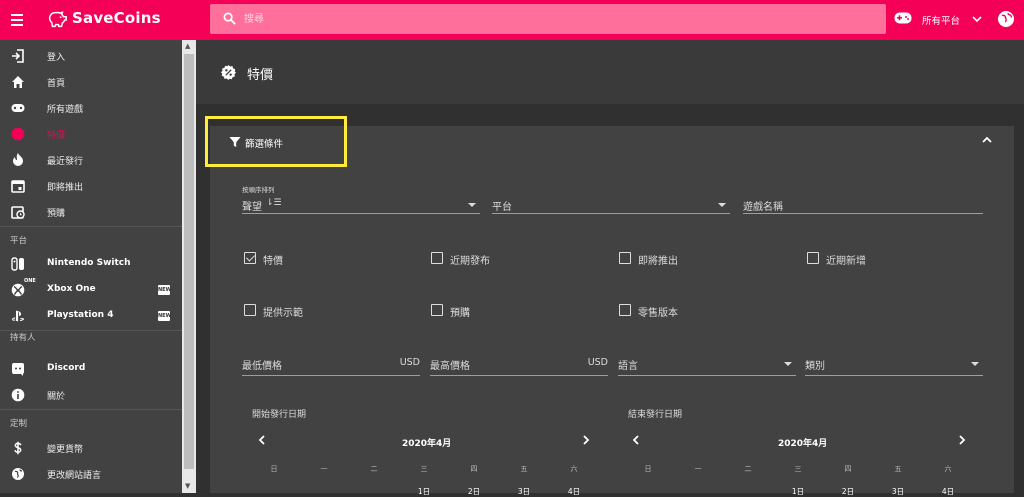  What do you see at coordinates (18, 20) in the screenshot?
I see `menu-icon` at bounding box center [18, 20].